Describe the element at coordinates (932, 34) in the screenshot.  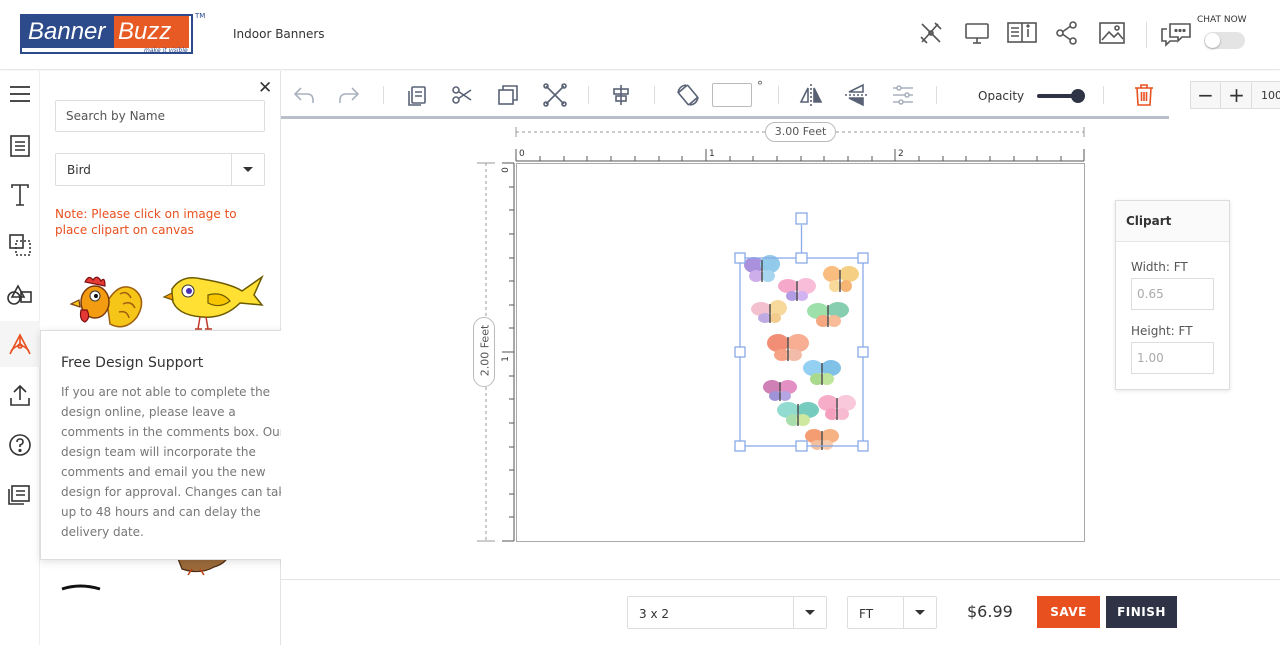
I see `design-tools-icon` at that location.